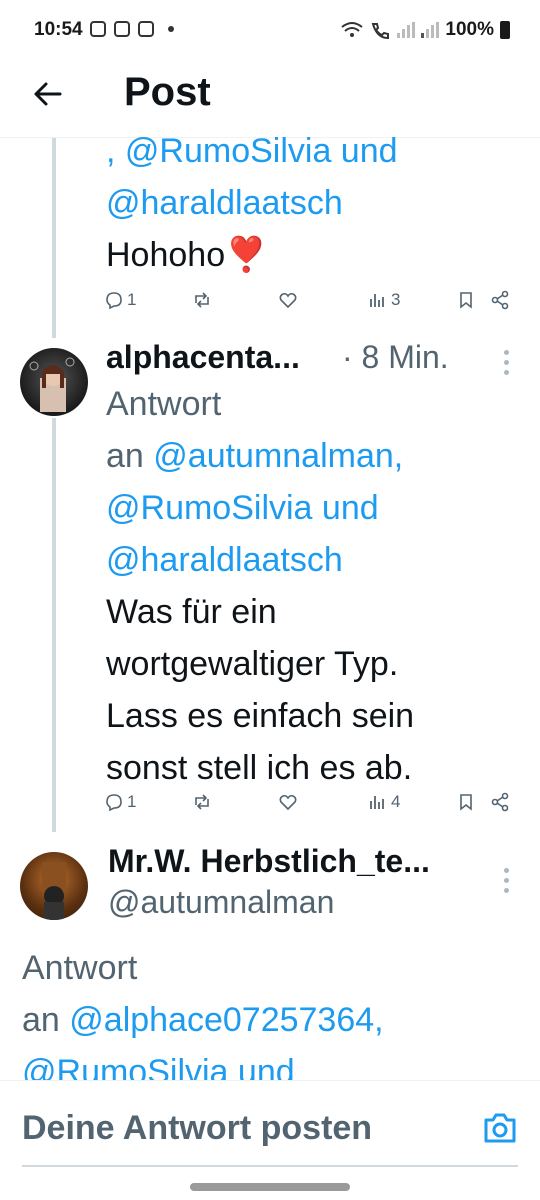 This screenshot has width=540, height=1200. Describe the element at coordinates (314, 807) in the screenshot. I see `tweet-2-actions: 1 4` at that location.